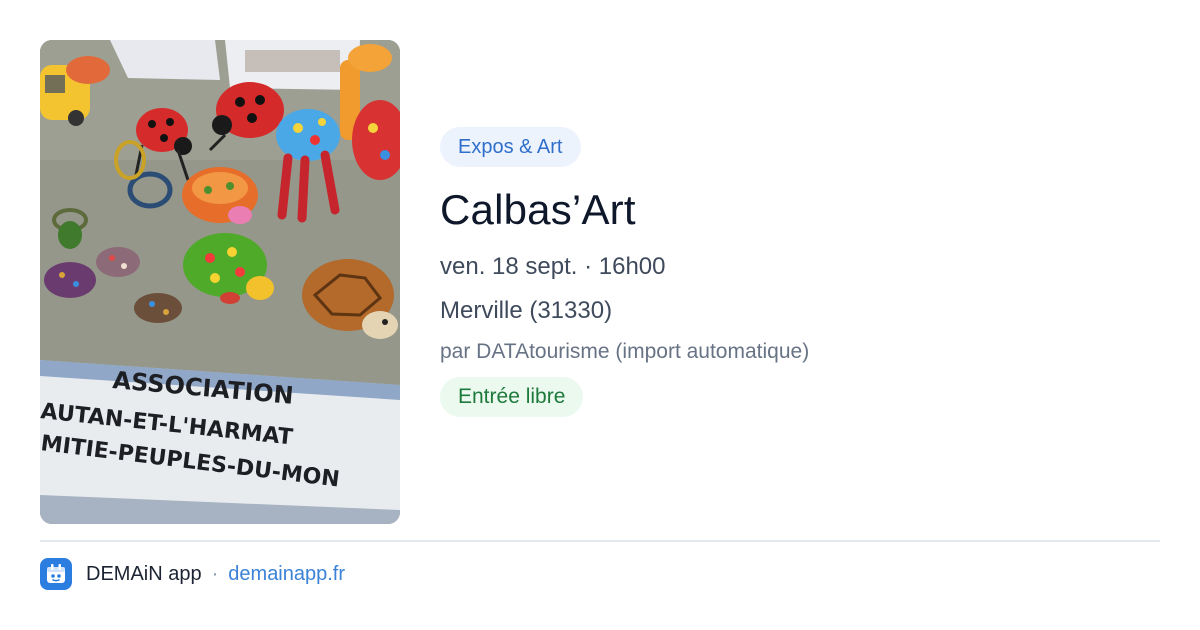 The width and height of the screenshot is (1200, 630). I want to click on app-name: DEMAiN app, so click(144, 573).